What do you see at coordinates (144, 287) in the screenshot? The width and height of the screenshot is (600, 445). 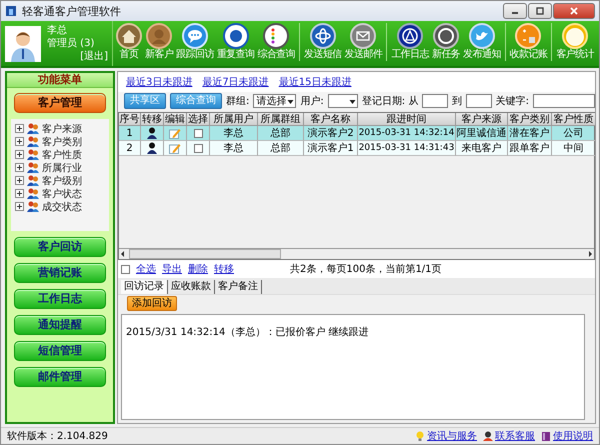 I see `tab: 回访记录` at bounding box center [144, 287].